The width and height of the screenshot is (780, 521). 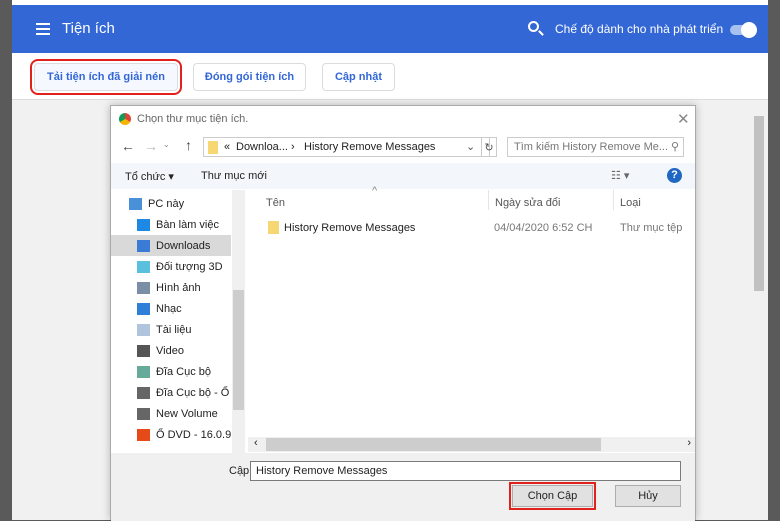 I want to click on back-icon: ←, so click(x=128, y=146).